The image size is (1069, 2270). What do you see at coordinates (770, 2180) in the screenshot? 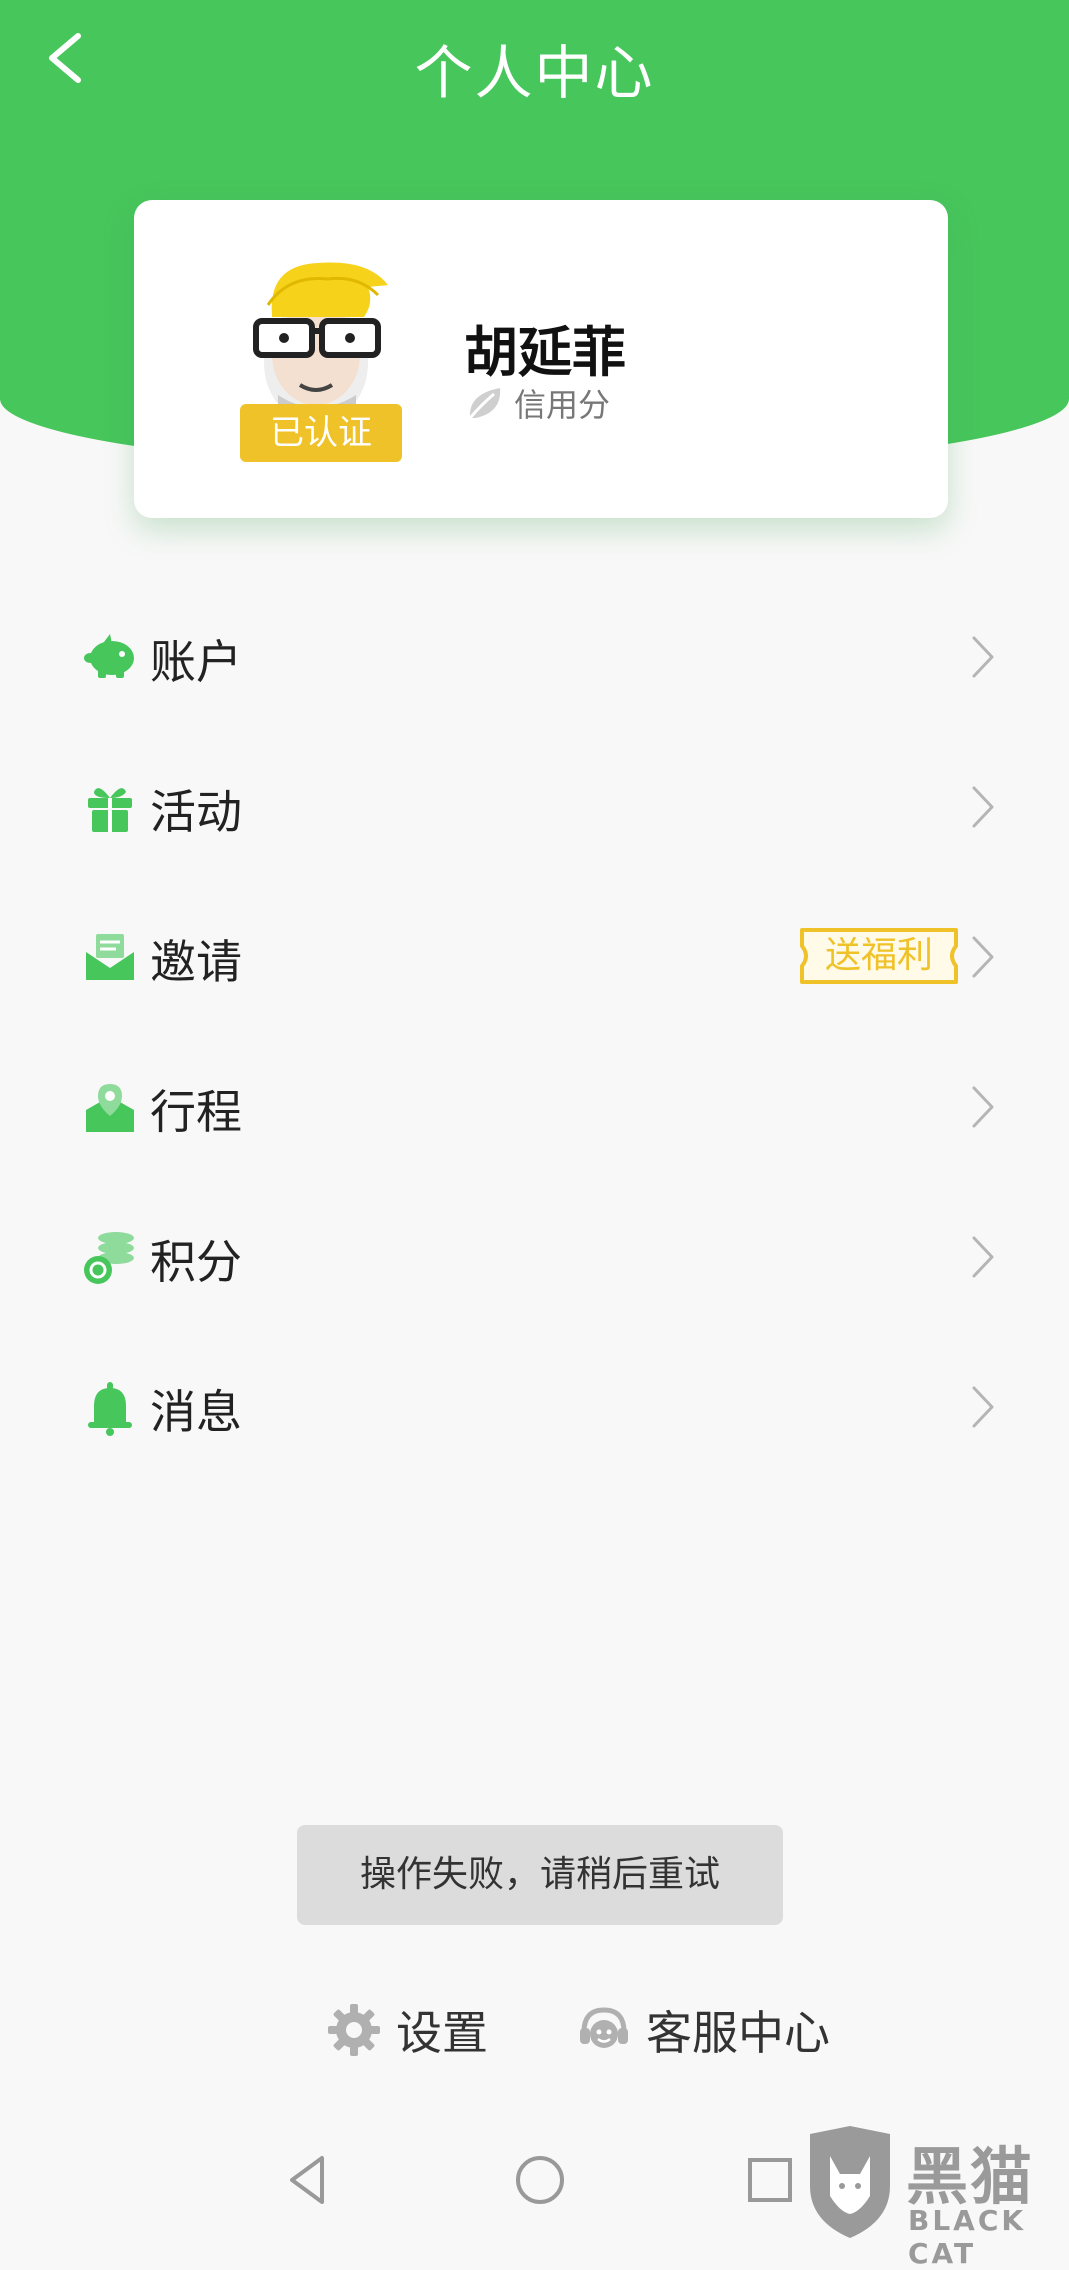
I see `nav-recent-apps-button` at bounding box center [770, 2180].